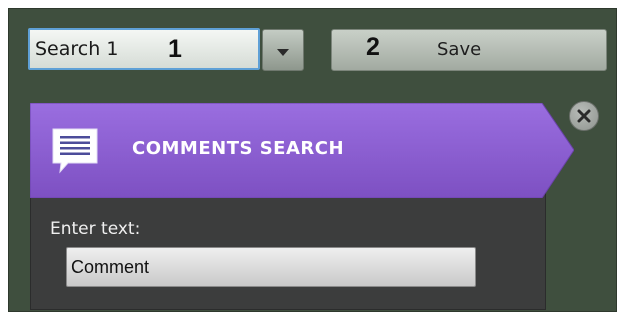 This screenshot has height=320, width=625. I want to click on save-button: 2 Save, so click(469, 50).